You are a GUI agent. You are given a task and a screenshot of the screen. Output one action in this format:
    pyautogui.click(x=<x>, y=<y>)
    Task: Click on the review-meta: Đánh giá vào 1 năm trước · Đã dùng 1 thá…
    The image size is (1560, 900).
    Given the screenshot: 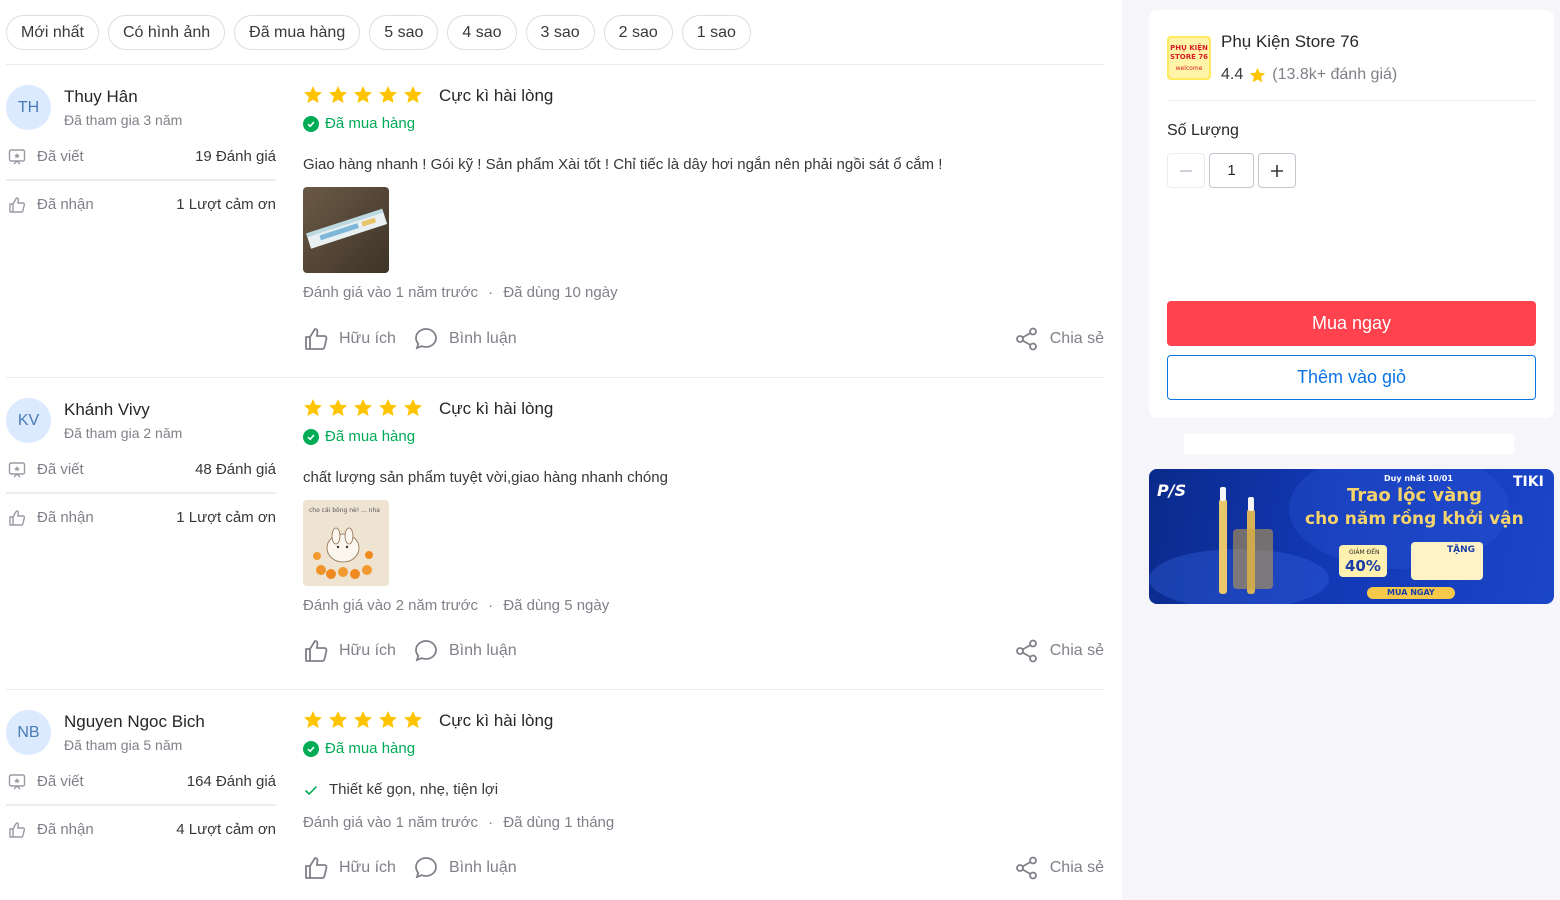 What is the action you would take?
    pyautogui.click(x=459, y=822)
    